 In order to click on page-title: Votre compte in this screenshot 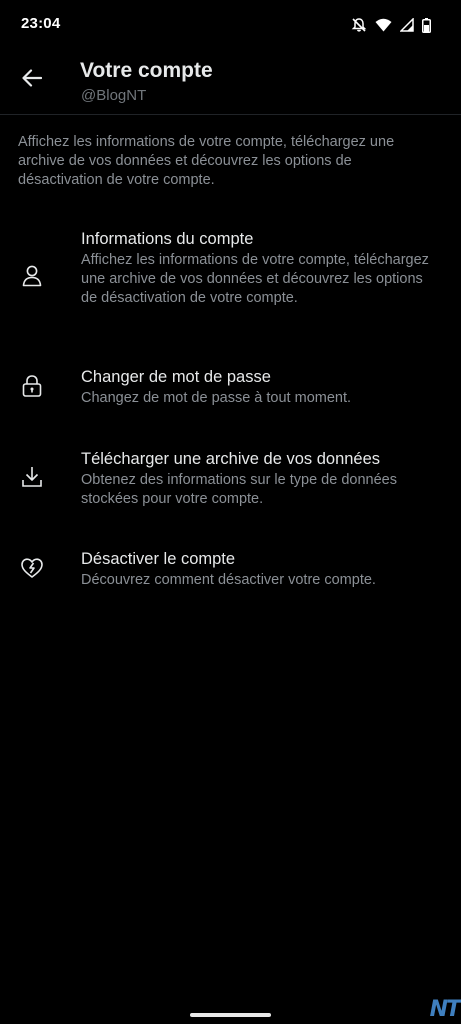, I will do `click(146, 70)`.